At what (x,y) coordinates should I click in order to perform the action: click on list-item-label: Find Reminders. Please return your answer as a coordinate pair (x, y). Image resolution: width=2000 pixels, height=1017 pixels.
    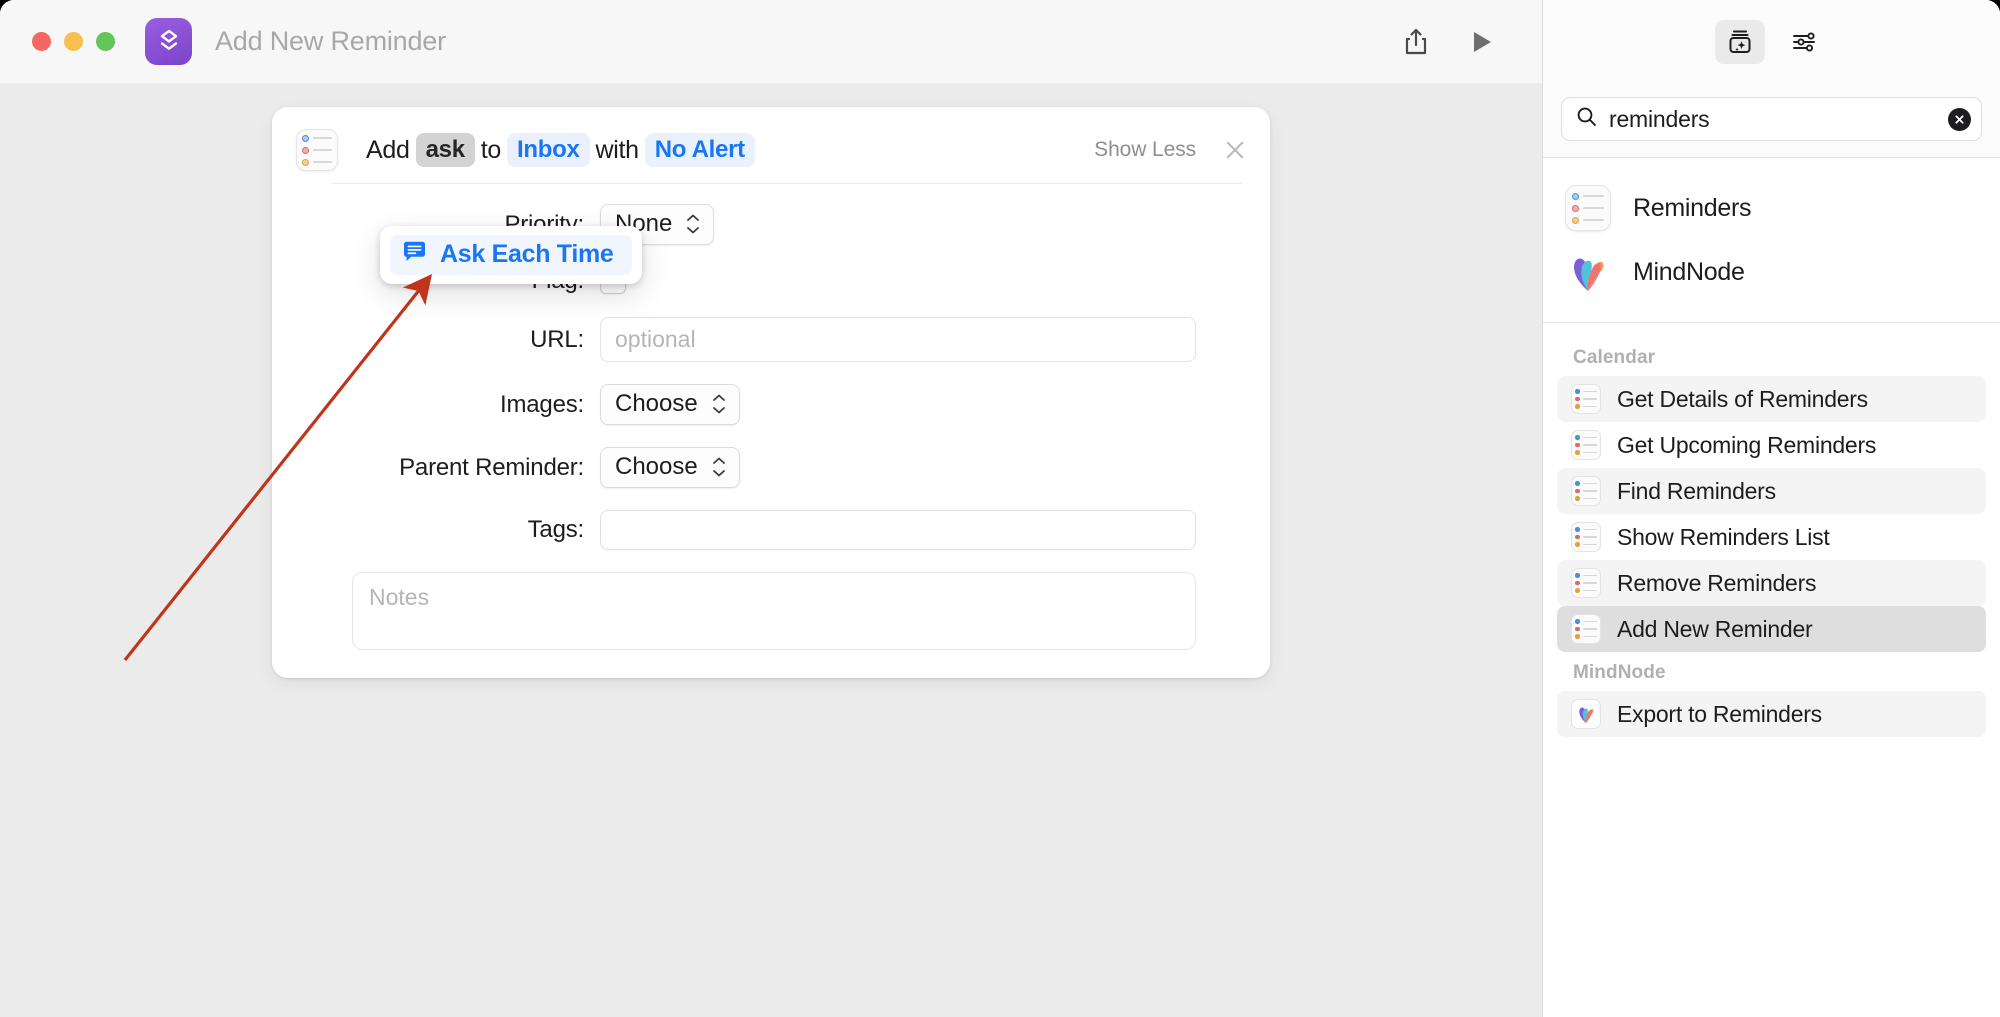
    Looking at the image, I should click on (1696, 490).